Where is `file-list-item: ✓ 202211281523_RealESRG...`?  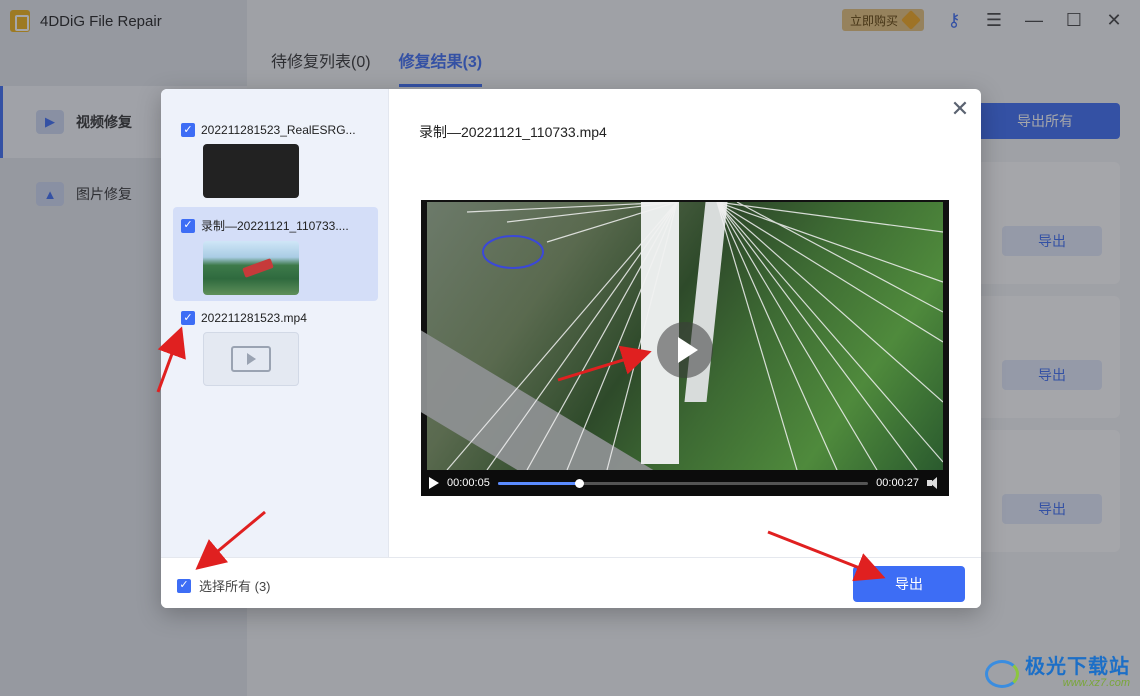 file-list-item: ✓ 202211281523_RealESRG... is located at coordinates (275, 158).